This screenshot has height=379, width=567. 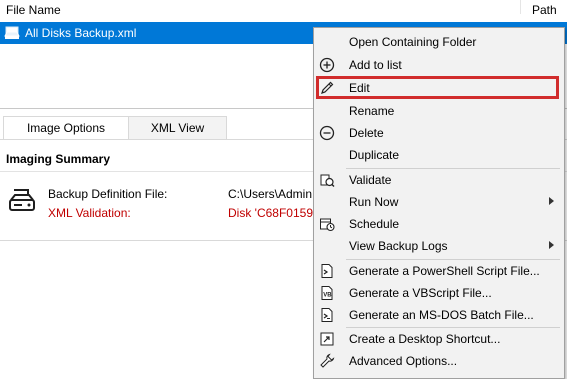 What do you see at coordinates (327, 225) in the screenshot?
I see `schedule-icon` at bounding box center [327, 225].